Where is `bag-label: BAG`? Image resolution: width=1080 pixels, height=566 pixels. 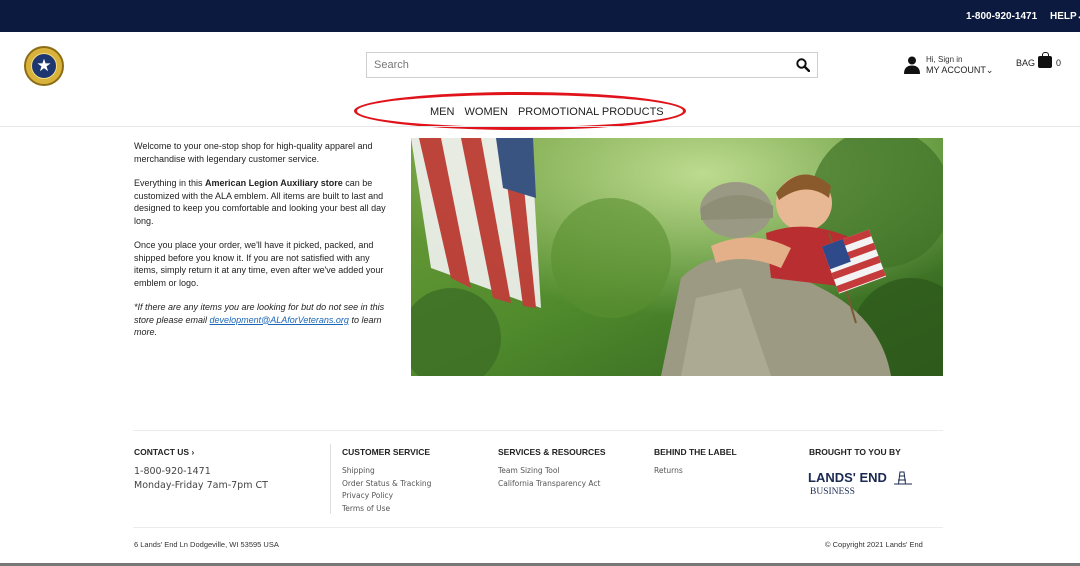 bag-label: BAG is located at coordinates (1026, 63).